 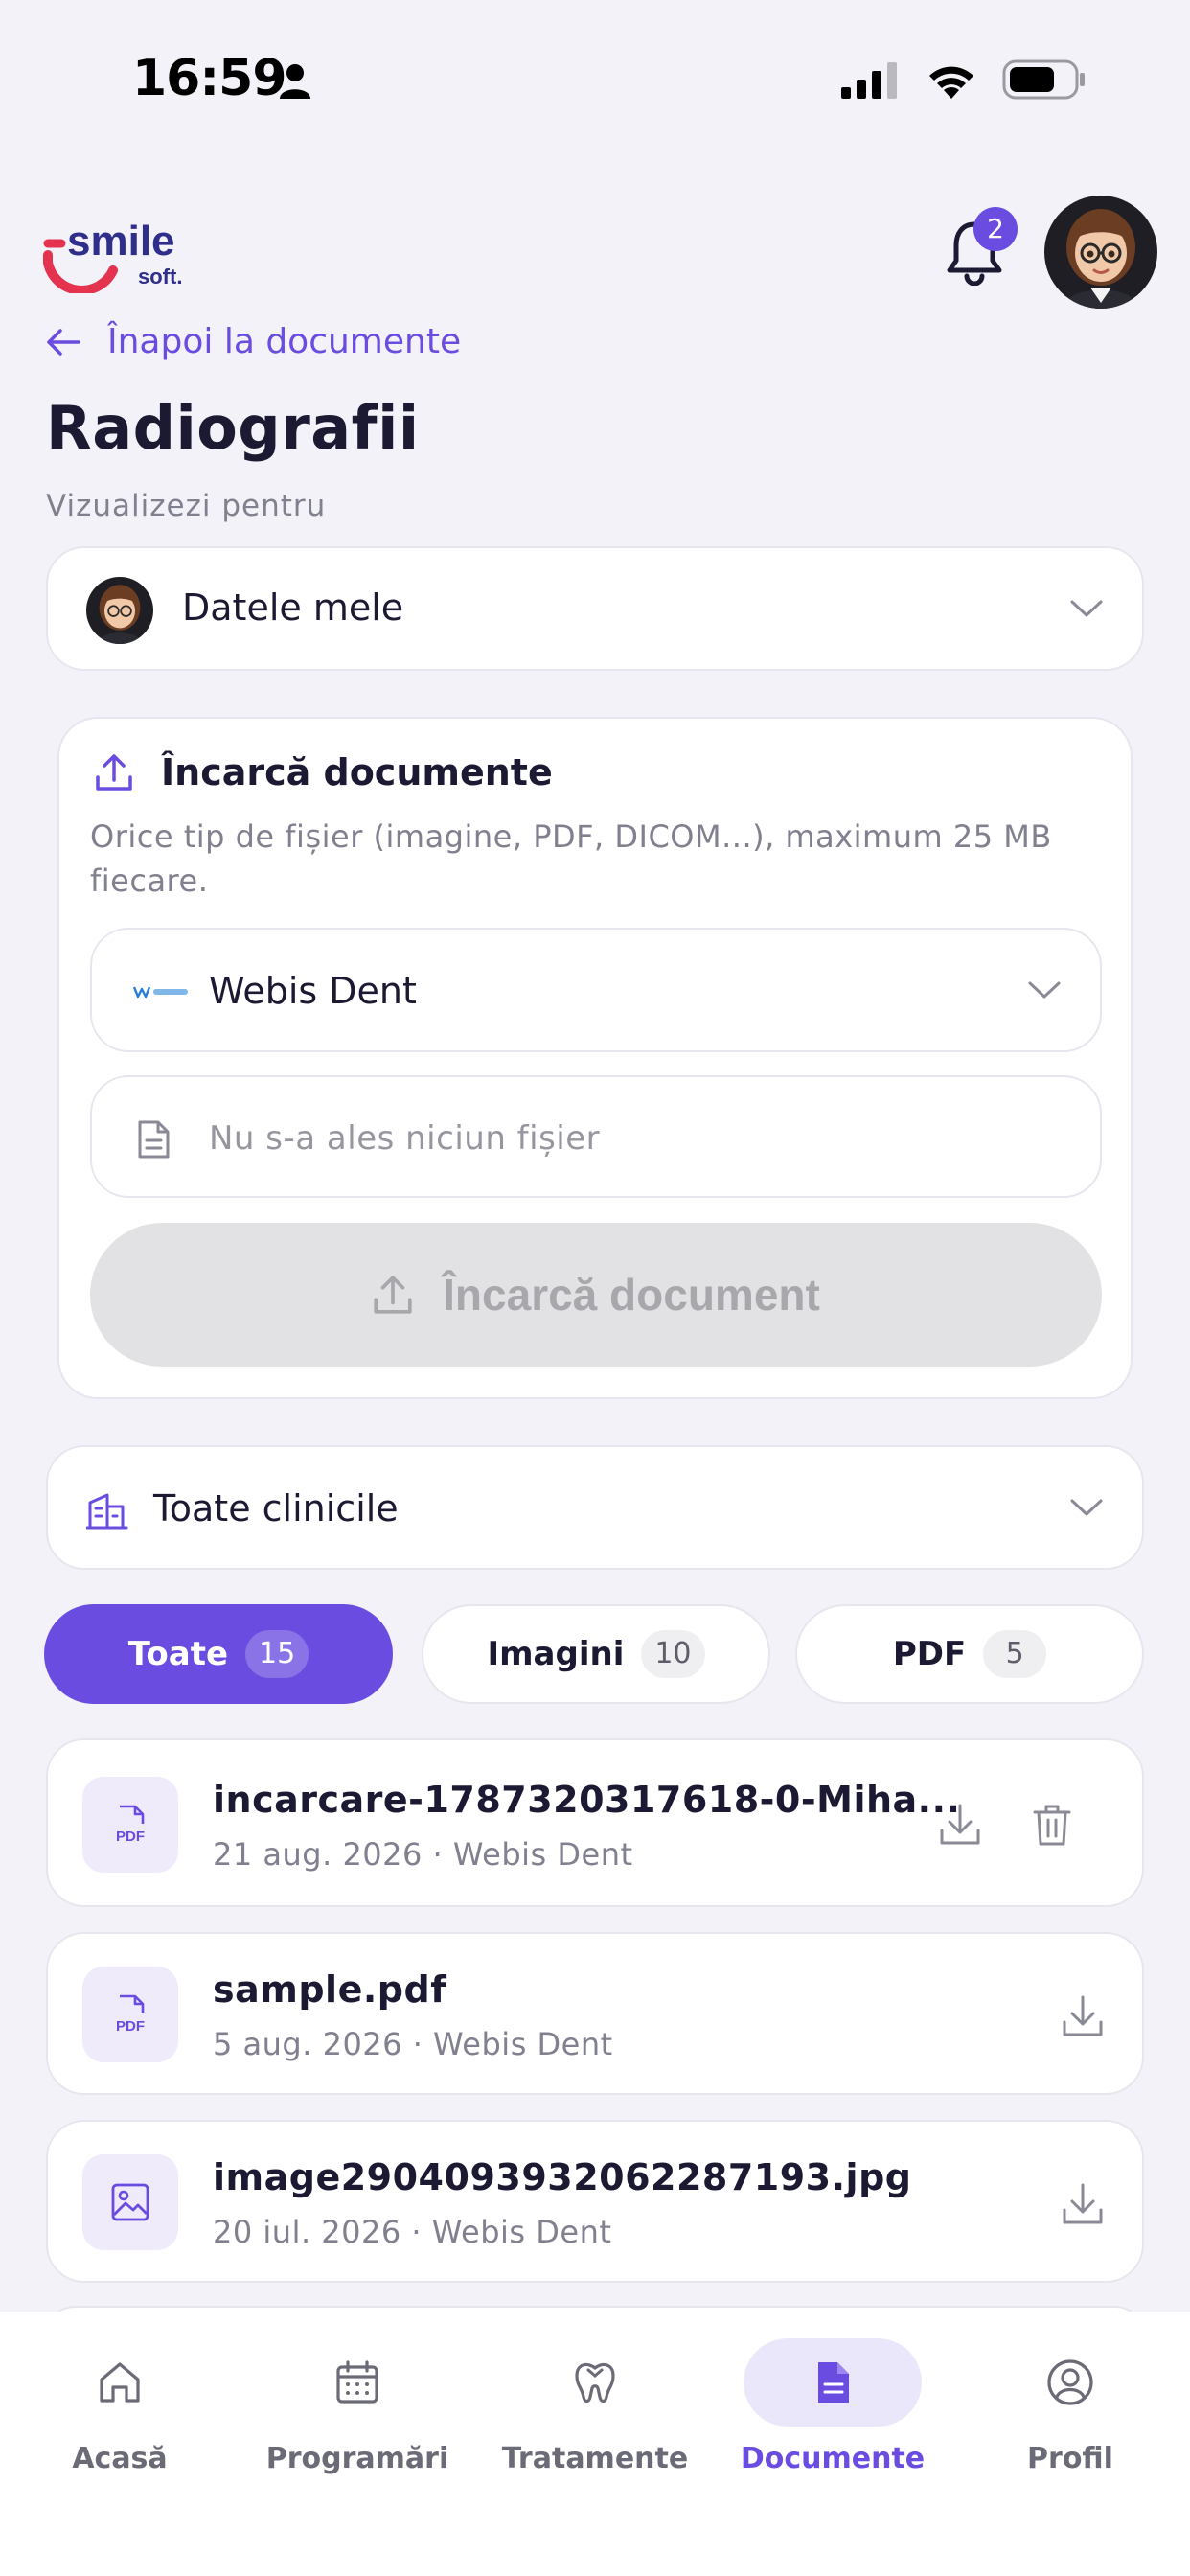 I want to click on document-meta: 5 aug. 2026 · Webis Dent, so click(x=413, y=2044).